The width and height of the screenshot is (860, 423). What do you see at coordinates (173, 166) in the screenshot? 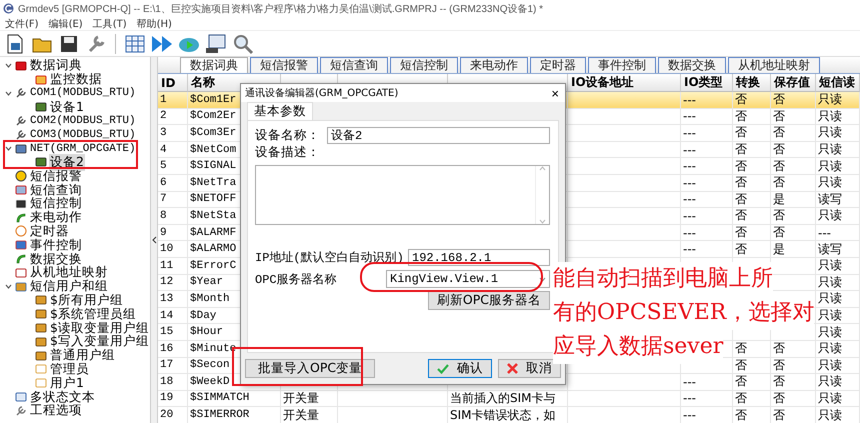
I see `table-cell: 5` at bounding box center [173, 166].